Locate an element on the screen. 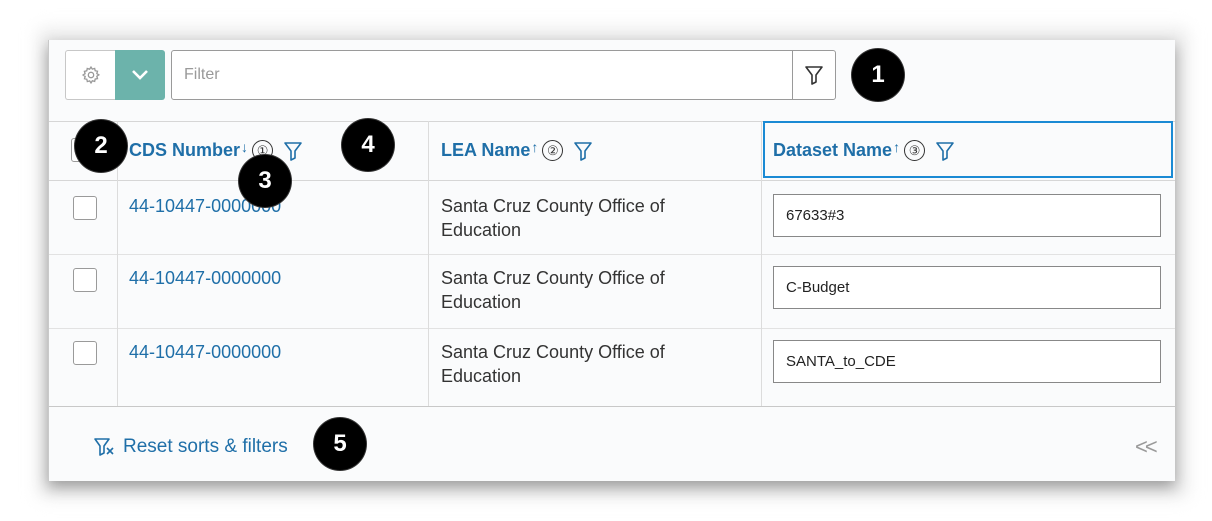 This screenshot has height=521, width=1212. column-label: Dataset Name is located at coordinates (833, 150).